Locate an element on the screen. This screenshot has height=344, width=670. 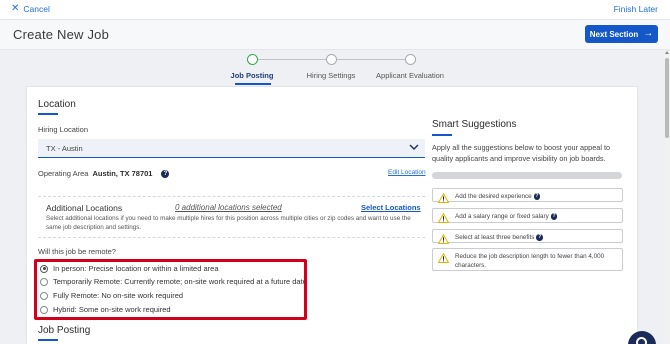
location-section-title: Location is located at coordinates (57, 104).